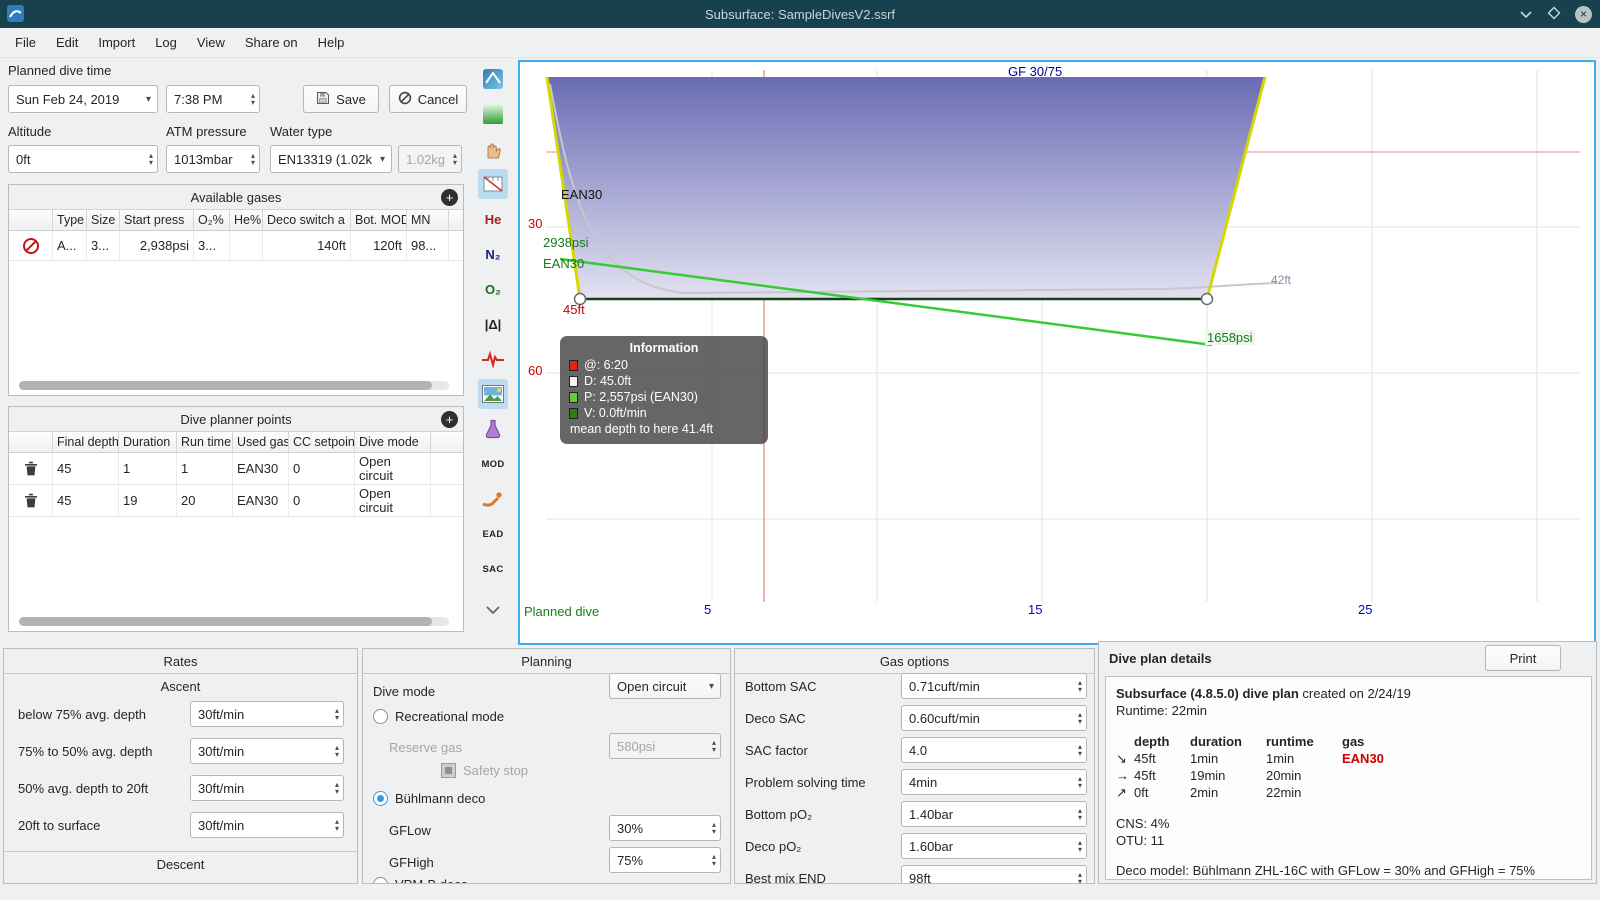 Image resolution: width=1600 pixels, height=900 pixels. I want to click on water-type-combo: EN13319 (1.02k, so click(331, 159).